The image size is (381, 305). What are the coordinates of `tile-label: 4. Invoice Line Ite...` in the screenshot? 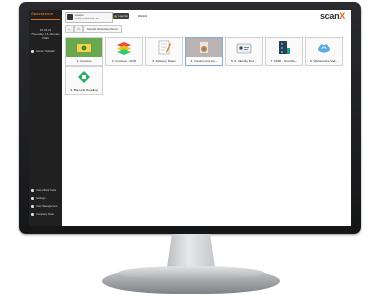 It's located at (204, 61).